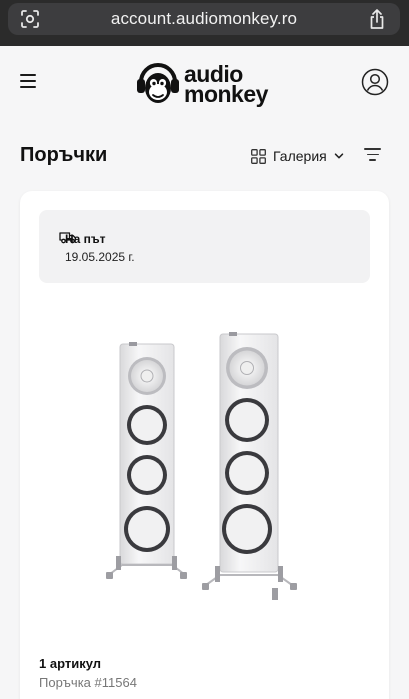 The width and height of the screenshot is (409, 699). I want to click on address-bar: account.audiomonkey.ro, so click(204, 19).